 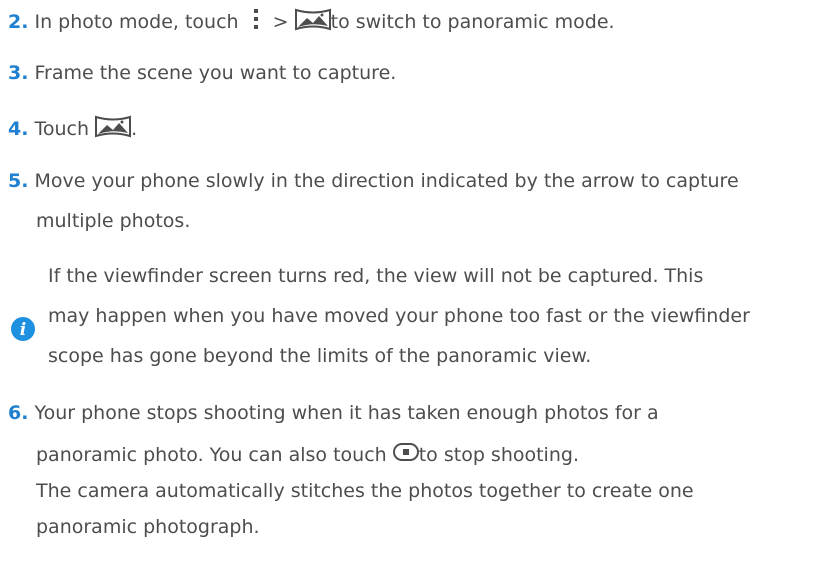 What do you see at coordinates (18, 22) in the screenshot?
I see `step-number: 2.` at bounding box center [18, 22].